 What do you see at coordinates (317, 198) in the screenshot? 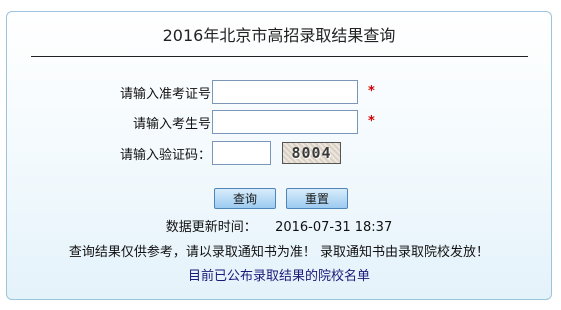
I see `reset-button: 重置` at bounding box center [317, 198].